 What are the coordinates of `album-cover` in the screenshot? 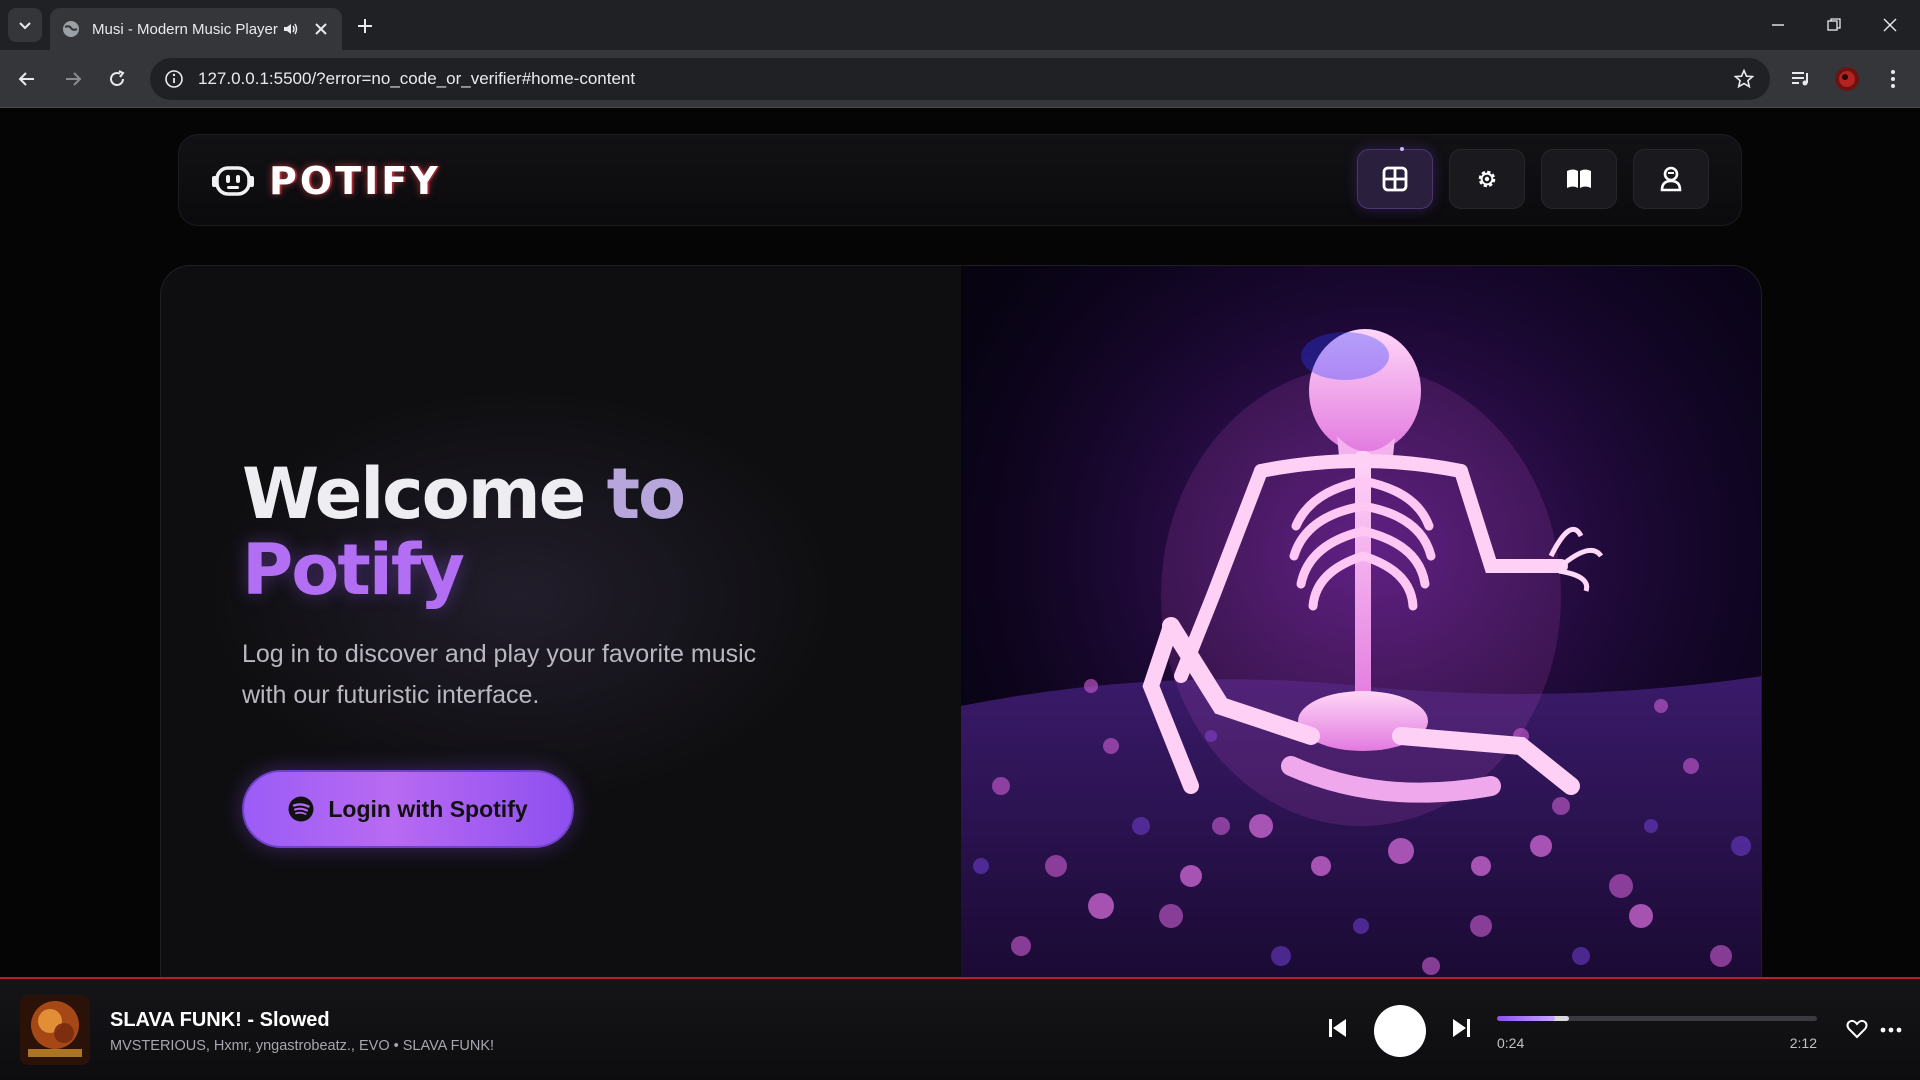 It's located at (55, 1030).